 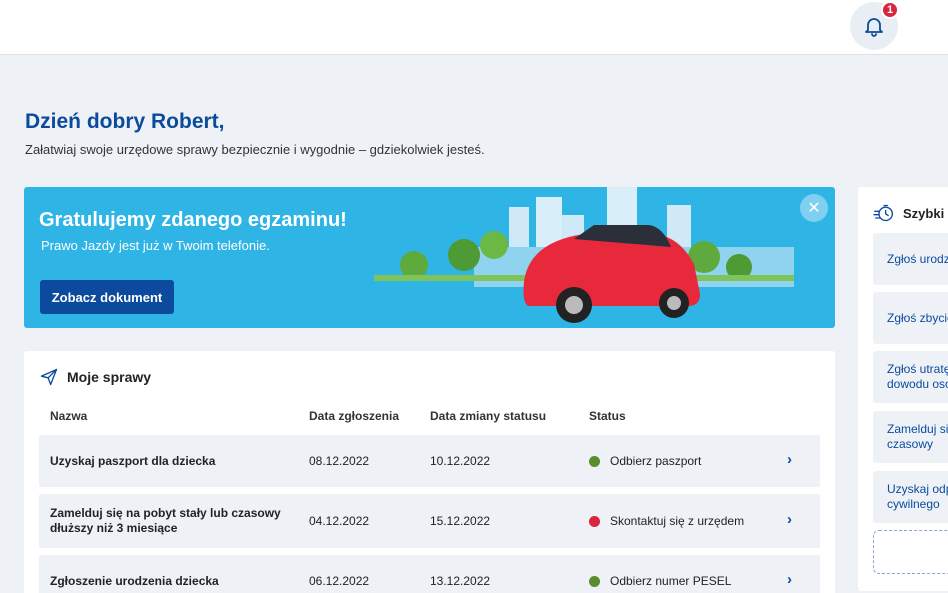 What do you see at coordinates (874, 27) in the screenshot?
I see `bell-icon` at bounding box center [874, 27].